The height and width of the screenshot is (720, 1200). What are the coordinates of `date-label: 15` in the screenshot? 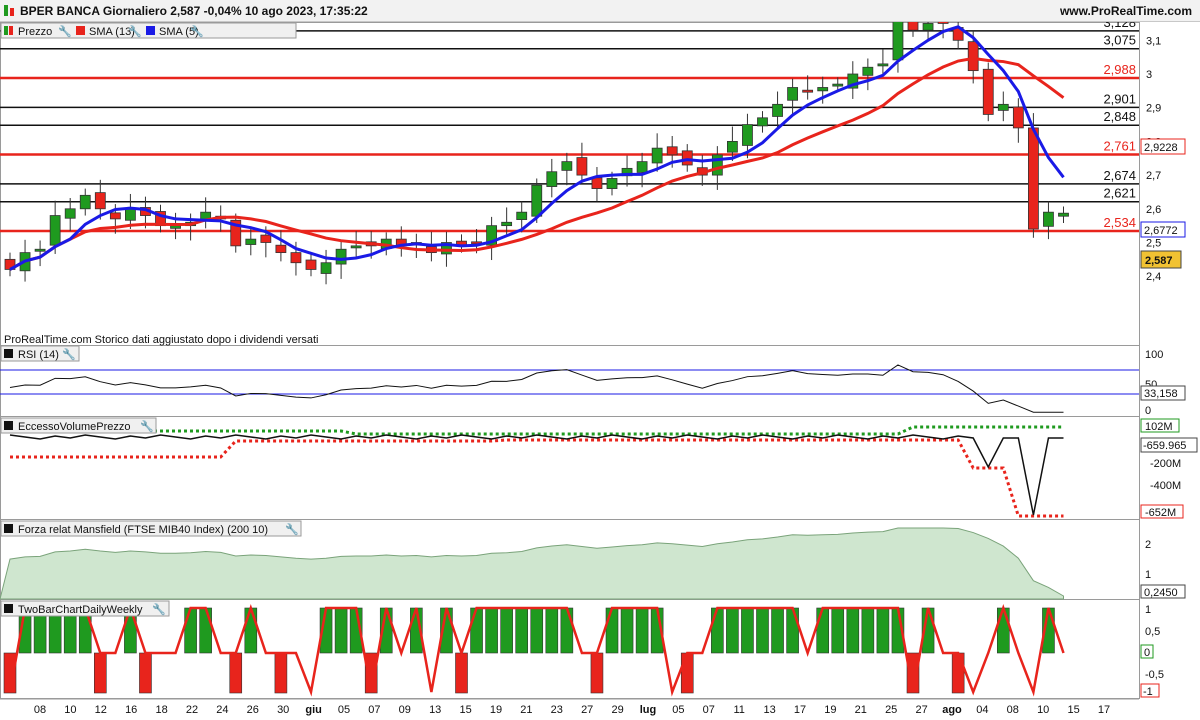 It's located at (1073, 710).